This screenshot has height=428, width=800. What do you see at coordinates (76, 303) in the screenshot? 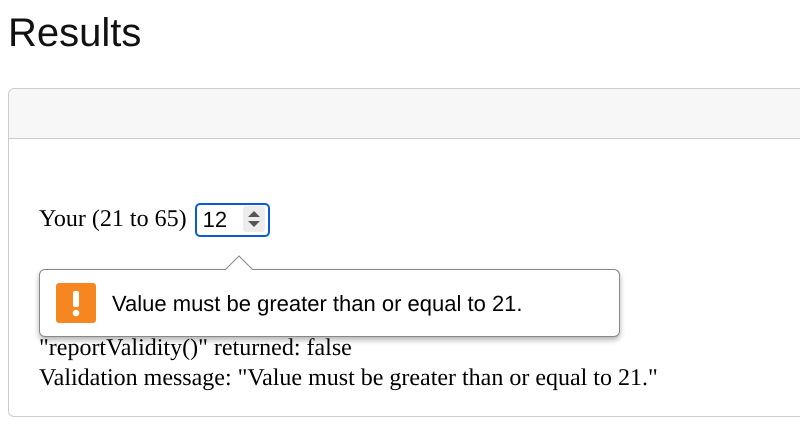
I see `warning-icon` at bounding box center [76, 303].